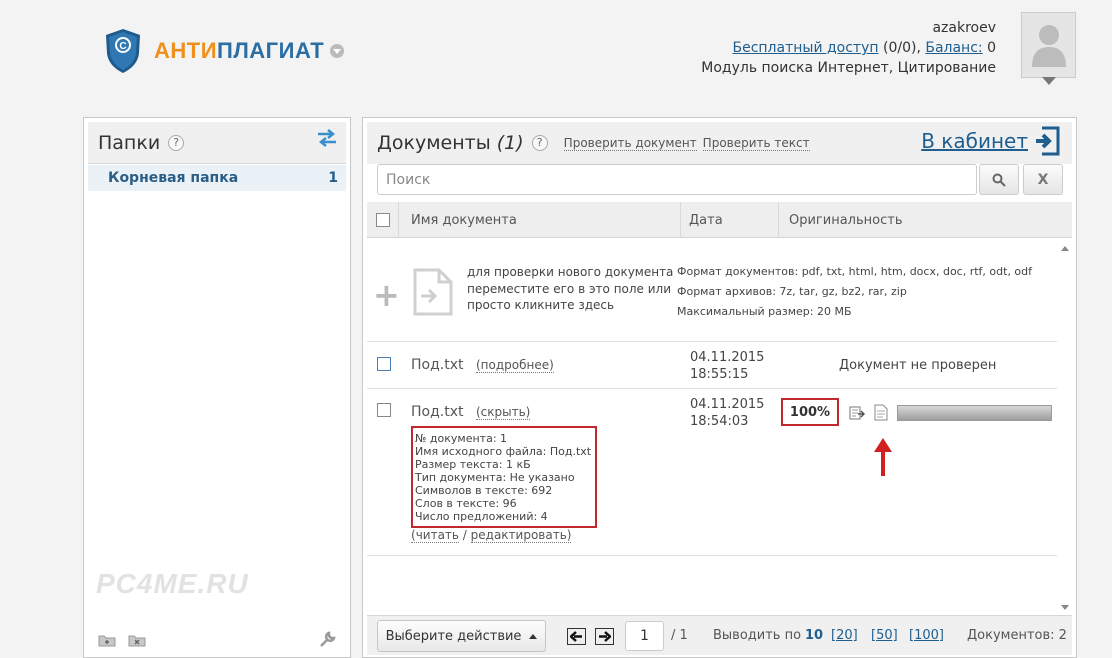 Image resolution: width=1112 pixels, height=658 pixels. I want to click on detail-doc-number: № документа: 1, so click(461, 438).